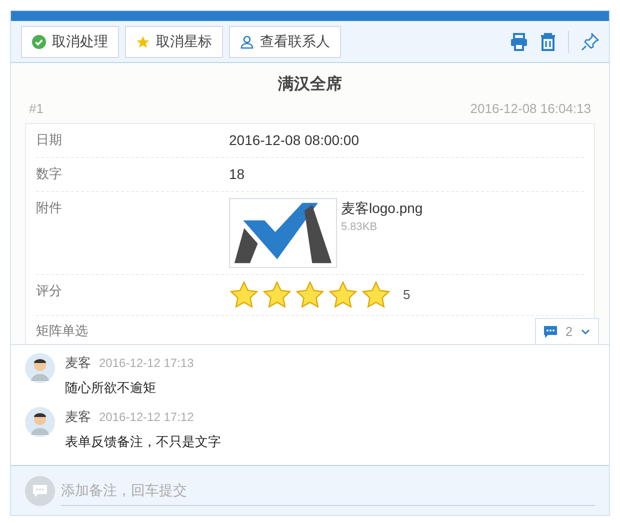  What do you see at coordinates (174, 42) in the screenshot?
I see `toolbar-button: 取消星标` at bounding box center [174, 42].